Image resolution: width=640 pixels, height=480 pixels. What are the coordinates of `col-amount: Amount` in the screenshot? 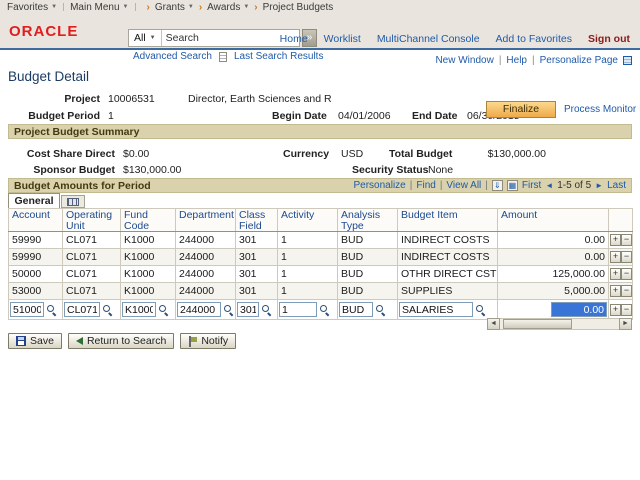 It's located at (553, 220).